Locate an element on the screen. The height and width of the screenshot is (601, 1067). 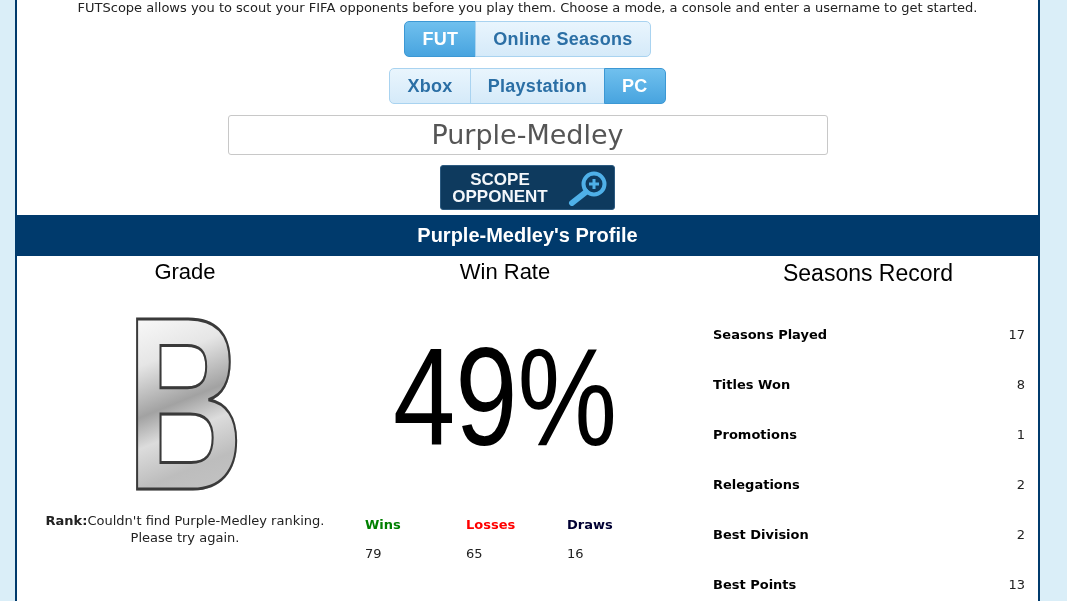
result-value: 79 is located at coordinates (373, 554).